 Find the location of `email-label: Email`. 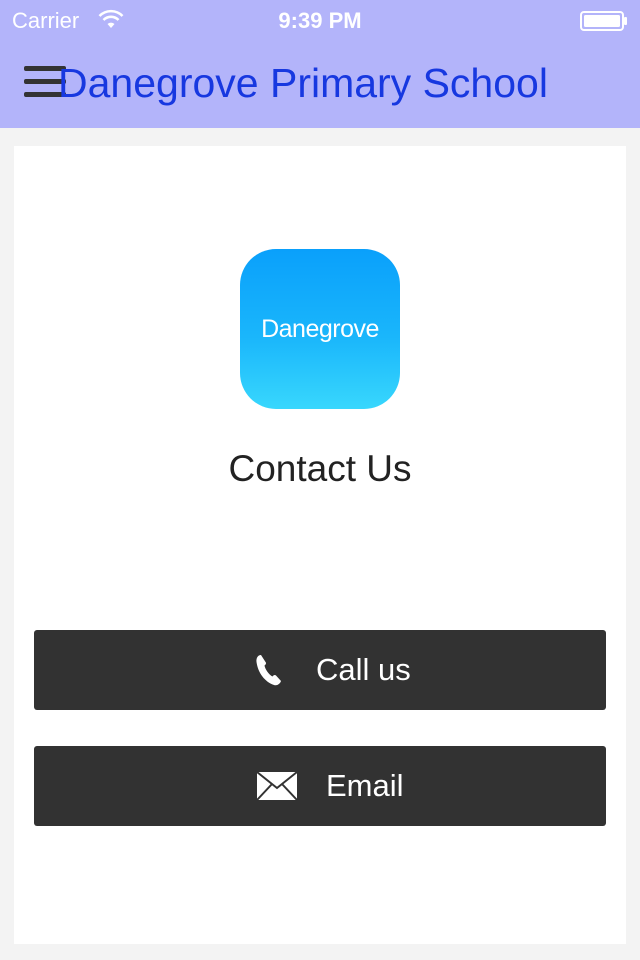

email-label: Email is located at coordinates (365, 785).